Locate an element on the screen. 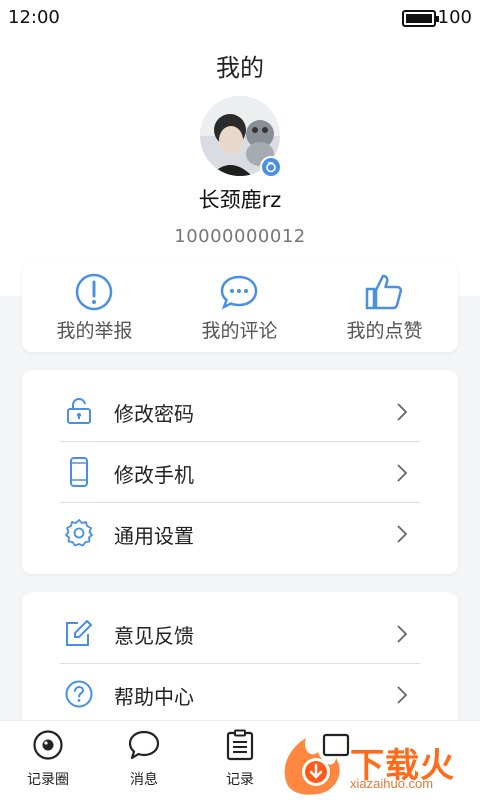 This screenshot has width=480, height=800. help-center-label: 帮助中心 is located at coordinates (154, 697).